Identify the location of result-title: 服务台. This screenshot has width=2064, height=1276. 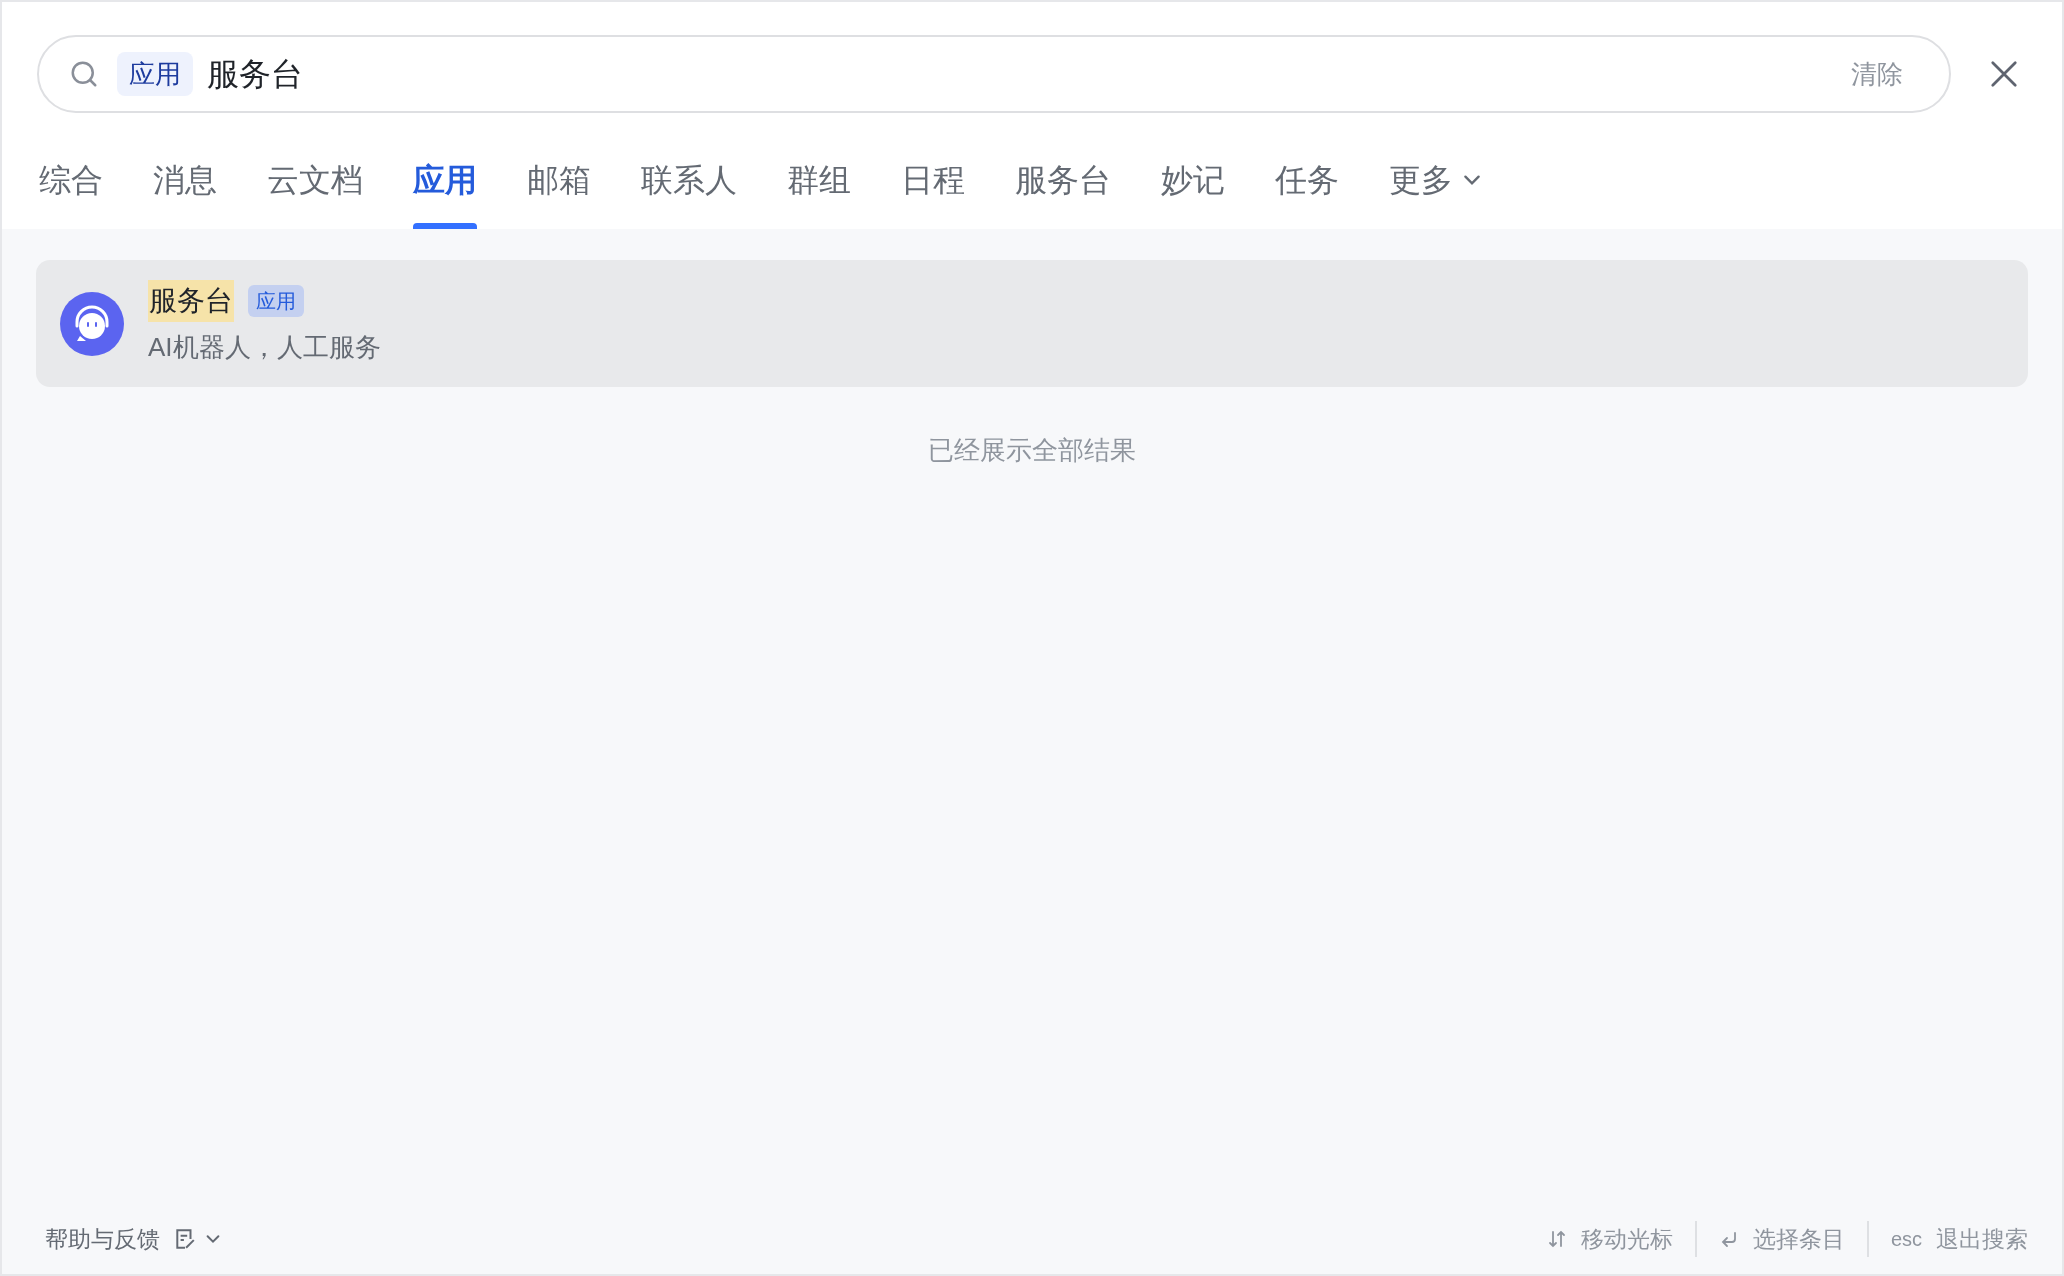
(191, 301).